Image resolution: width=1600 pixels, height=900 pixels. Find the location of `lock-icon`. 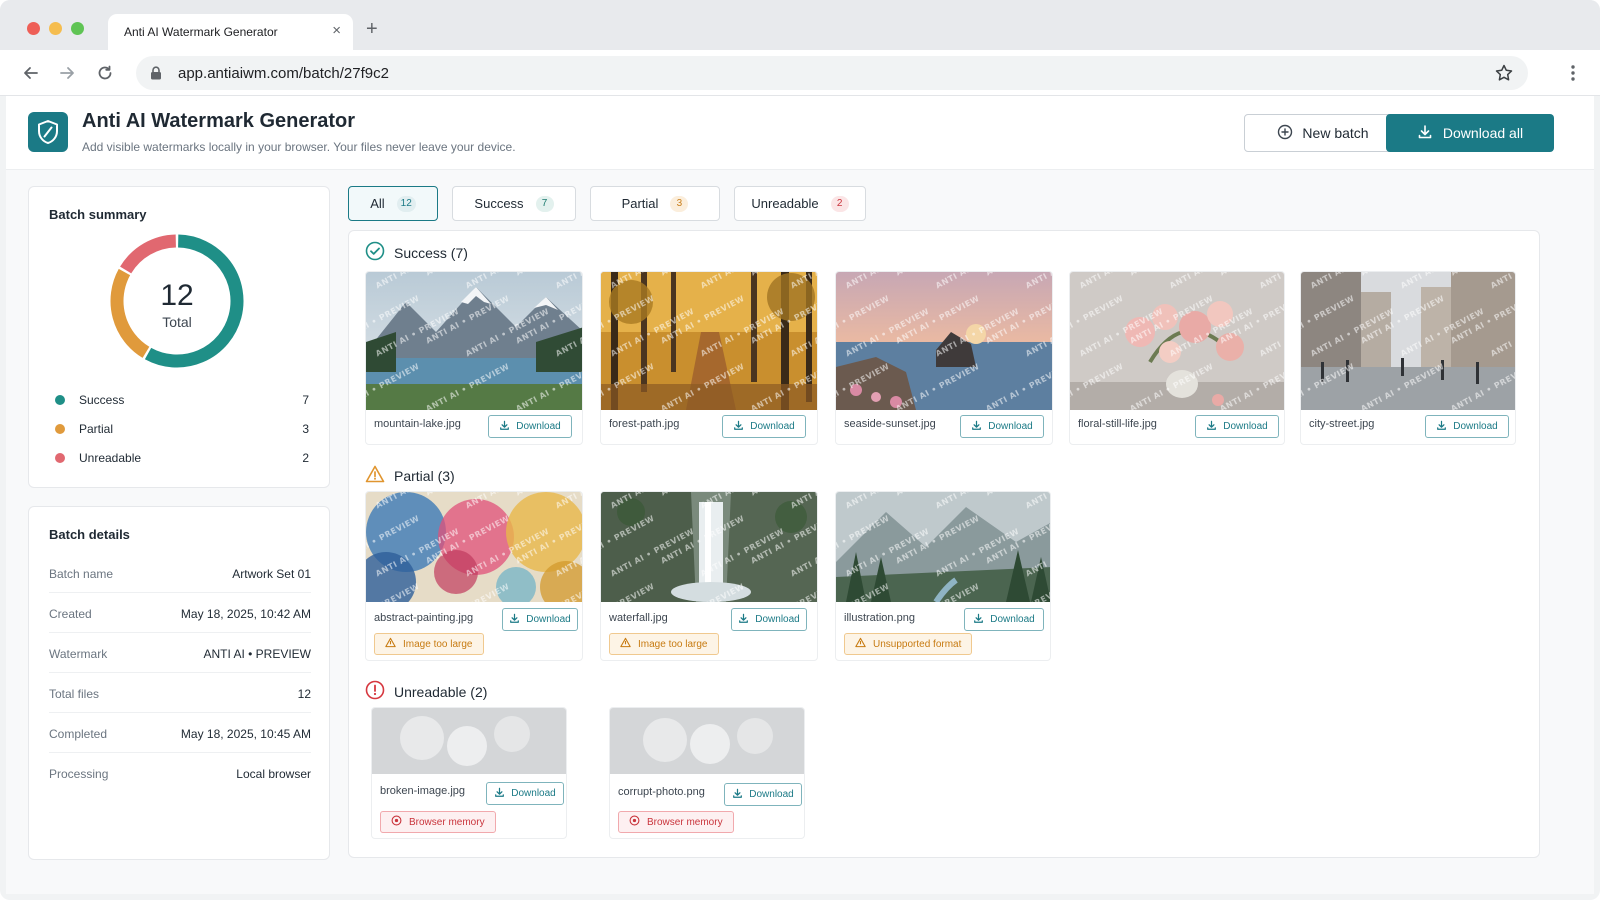

lock-icon is located at coordinates (156, 75).